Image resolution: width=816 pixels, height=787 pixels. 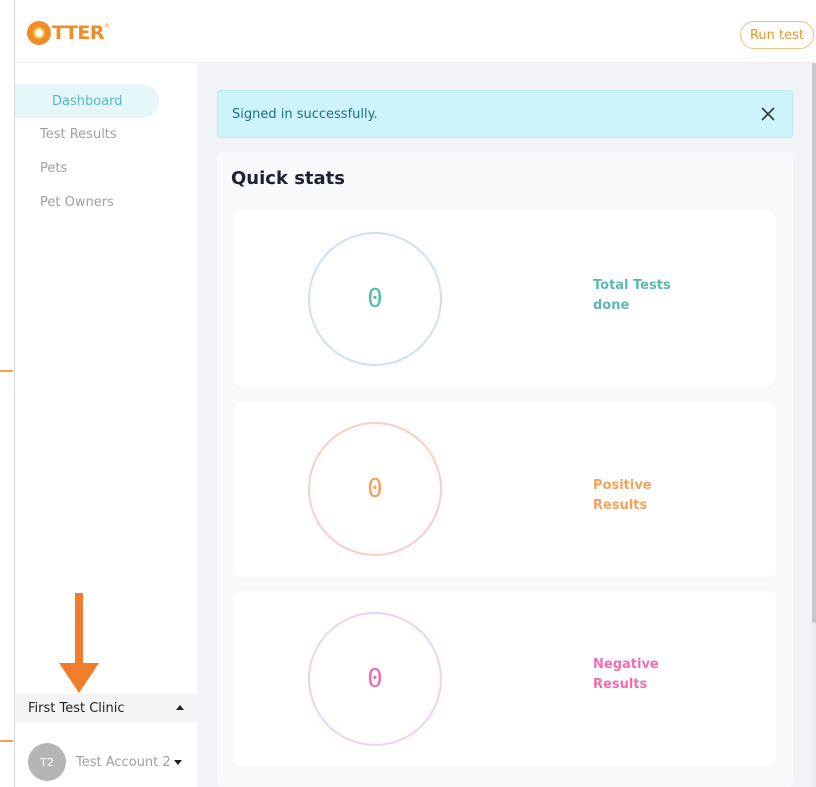 I want to click on account-menu: T2 Test Account 2, so click(x=110, y=762).